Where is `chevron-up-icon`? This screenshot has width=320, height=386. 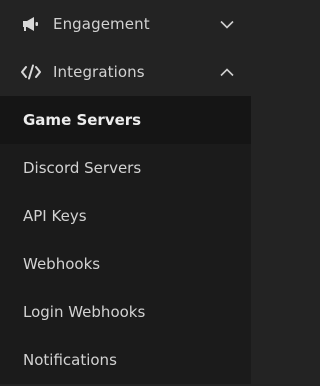
chevron-up-icon is located at coordinates (227, 72).